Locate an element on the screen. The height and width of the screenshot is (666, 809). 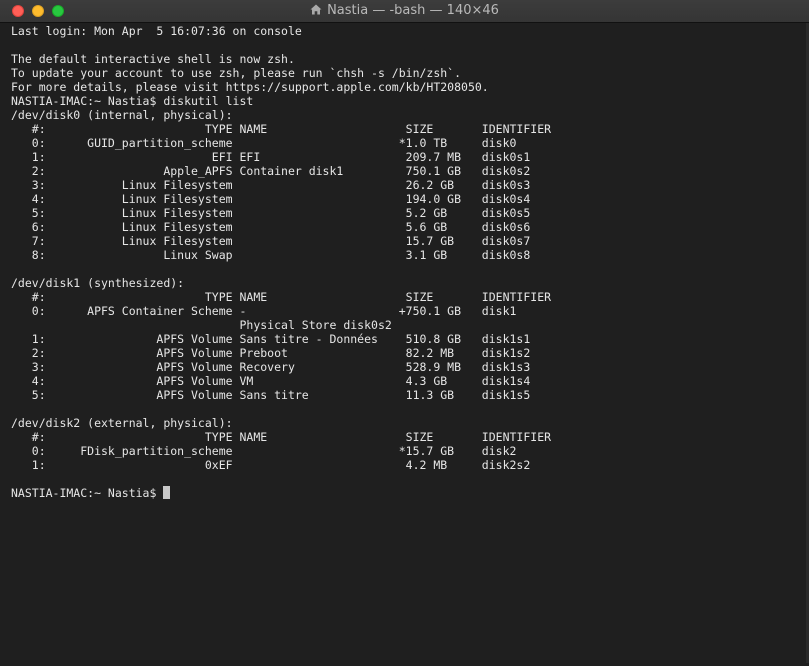
terminal-line: 0: GUID_partition_scheme *1.0 TB disk0 is located at coordinates (264, 143).